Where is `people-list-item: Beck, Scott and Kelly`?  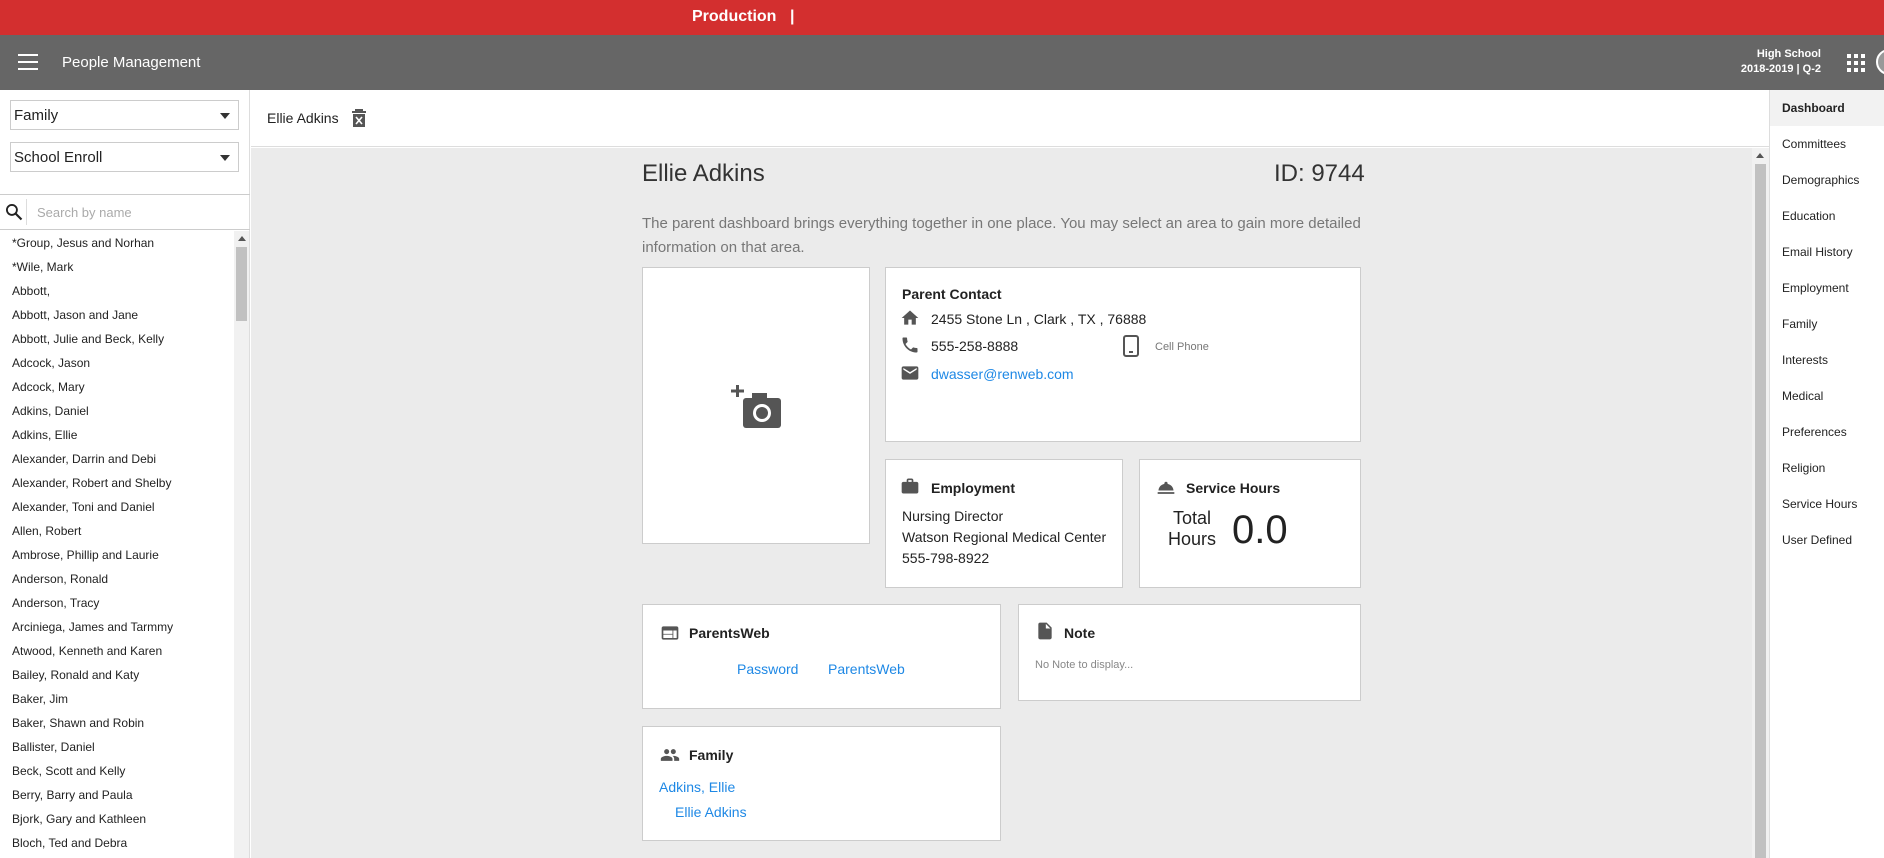 people-list-item: Beck, Scott and Kelly is located at coordinates (117, 771).